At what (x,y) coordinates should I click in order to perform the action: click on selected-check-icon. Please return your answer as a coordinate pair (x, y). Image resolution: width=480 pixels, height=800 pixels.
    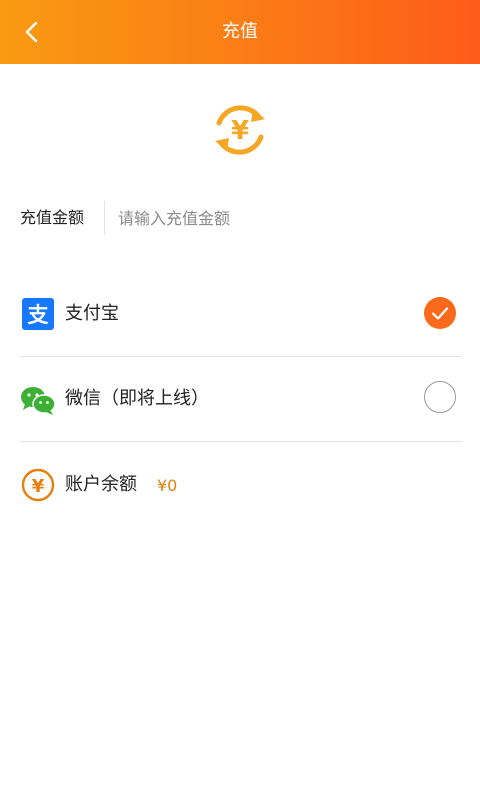
    Looking at the image, I should click on (440, 313).